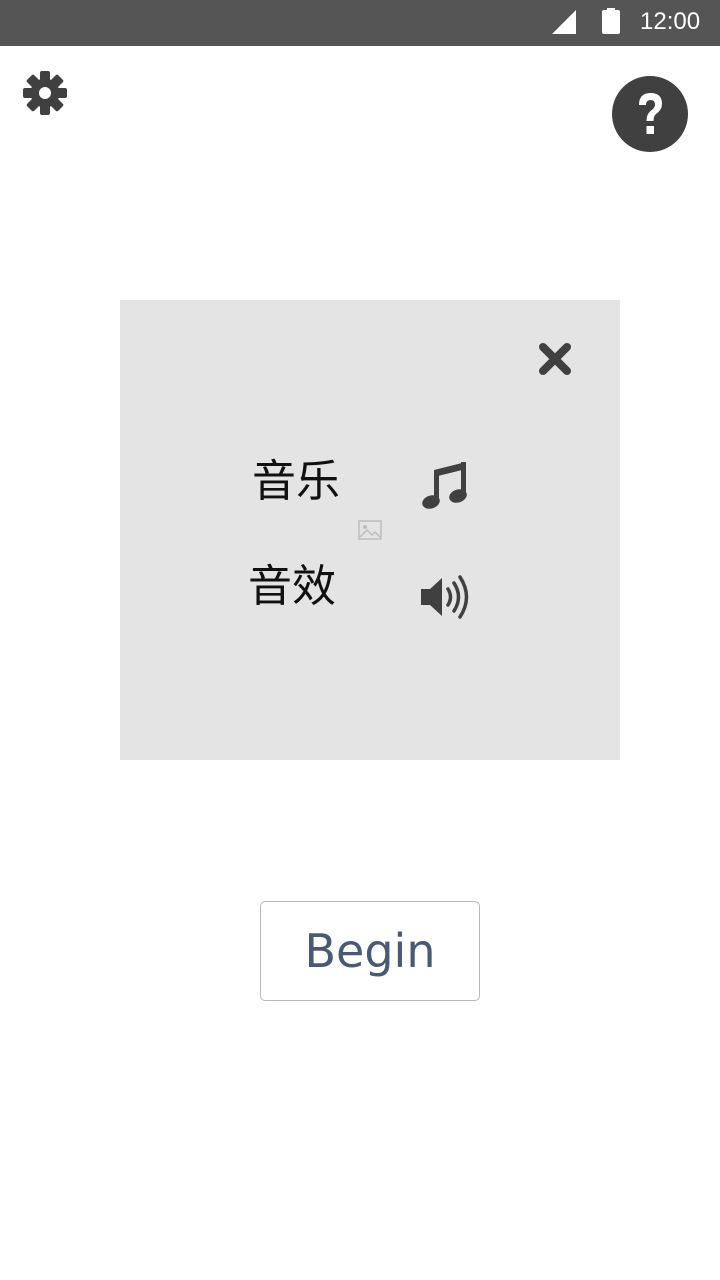 This screenshot has height=1280, width=720. What do you see at coordinates (564, 22) in the screenshot?
I see `signal-icon` at bounding box center [564, 22].